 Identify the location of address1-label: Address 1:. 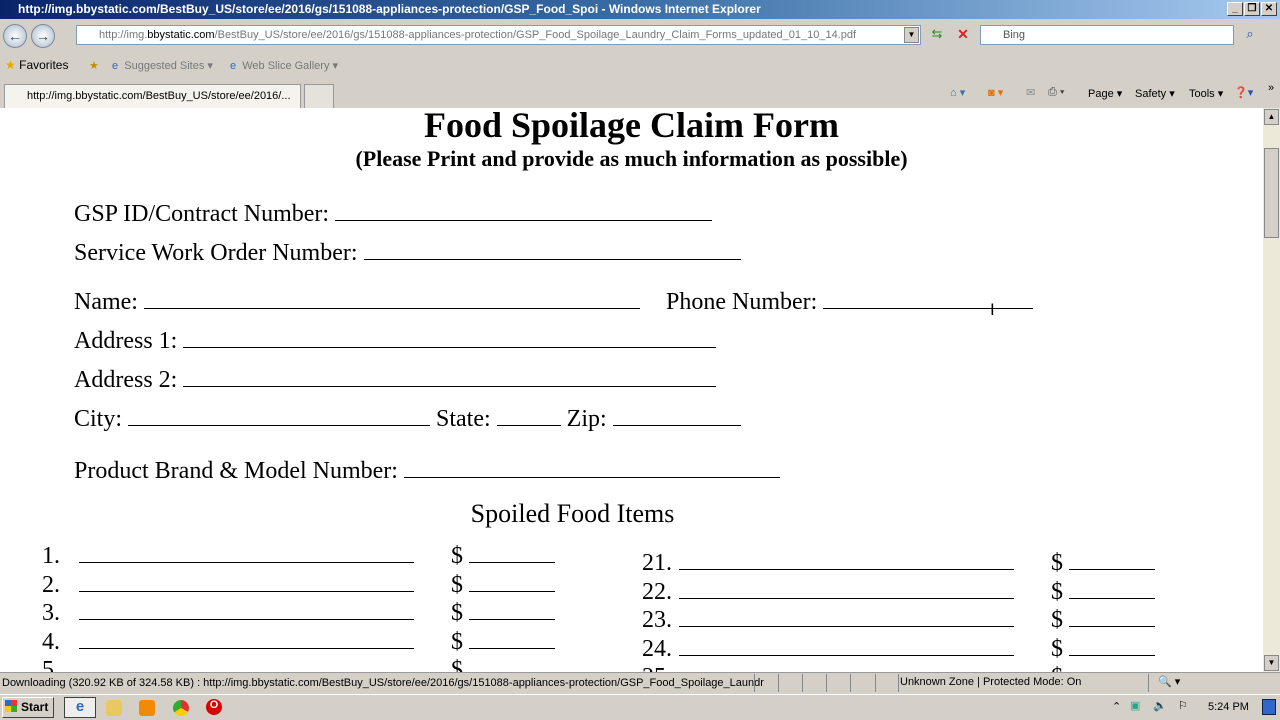
(126, 341).